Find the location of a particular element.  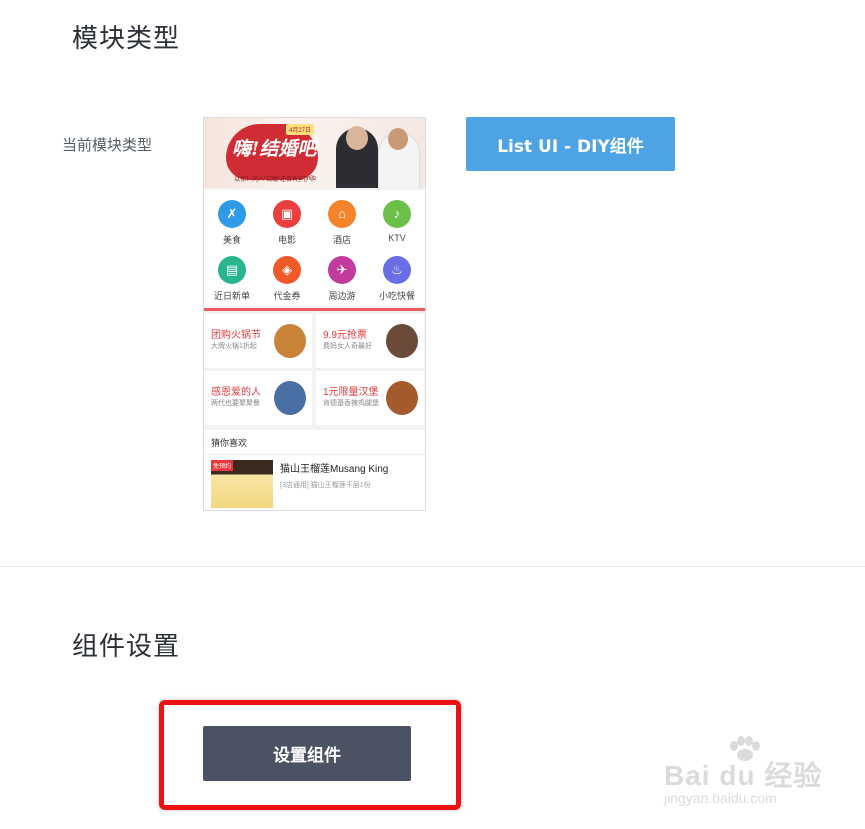

fork-knife-icon: ✗ is located at coordinates (232, 214).